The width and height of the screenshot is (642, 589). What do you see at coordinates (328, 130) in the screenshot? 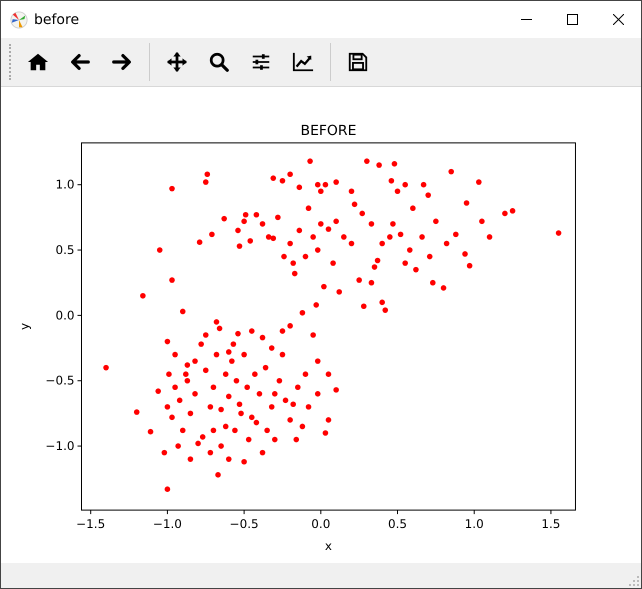
I see `chart-title: BEFORE` at bounding box center [328, 130].